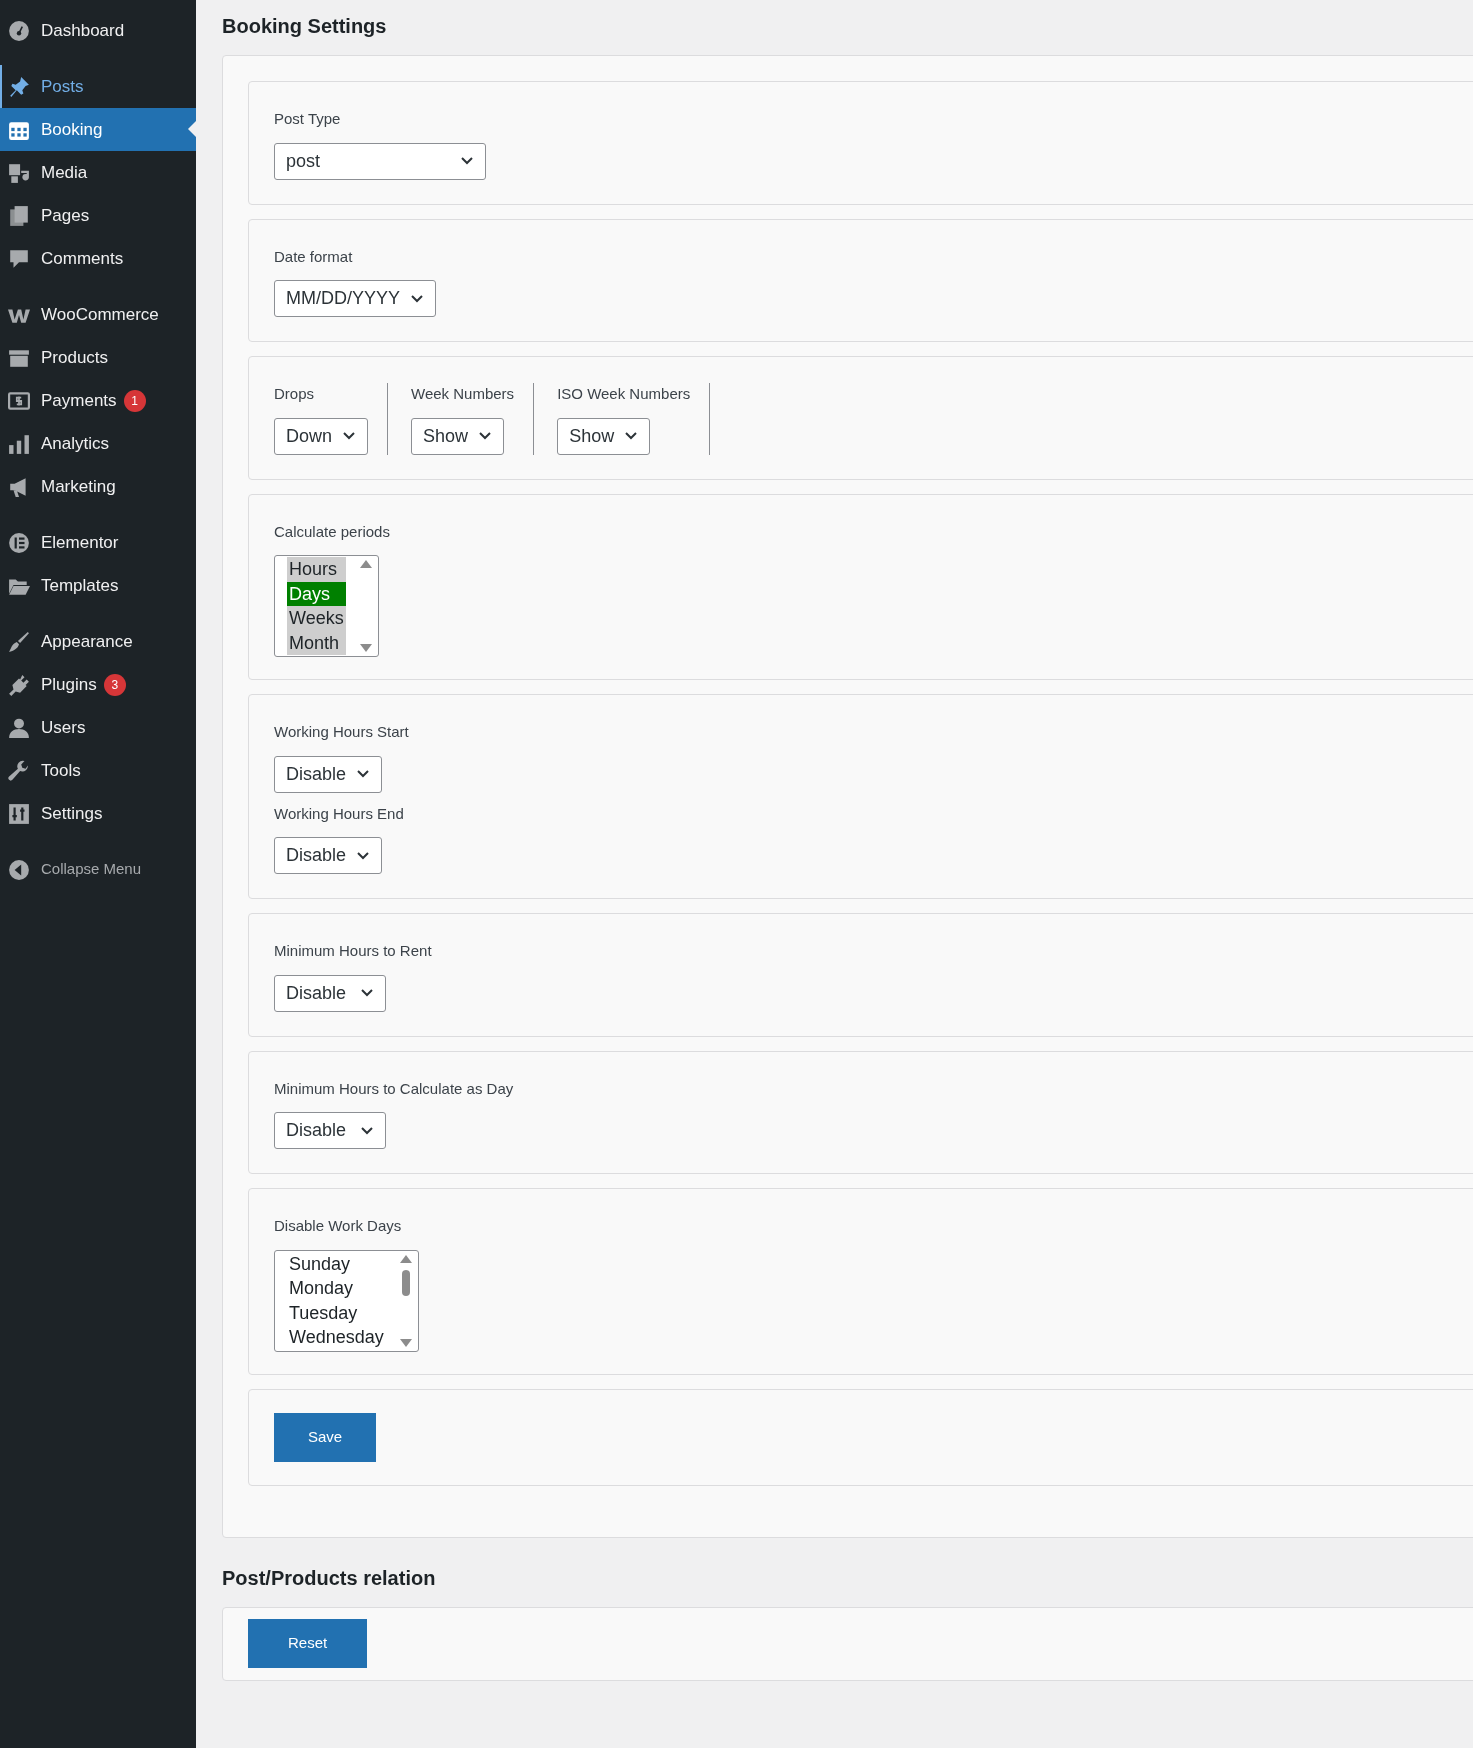 Image resolution: width=1473 pixels, height=1748 pixels. Describe the element at coordinates (98, 129) in the screenshot. I see `menu-item: Booking` at that location.